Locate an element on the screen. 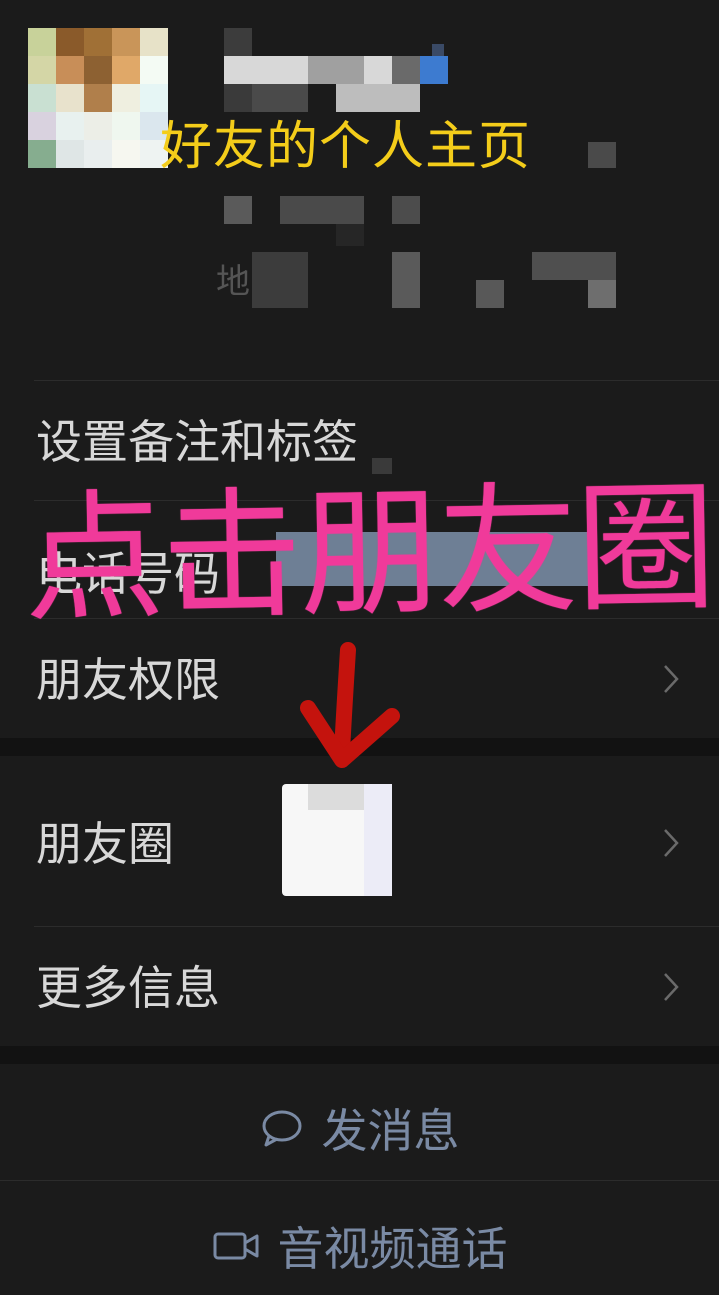  chat-bubble-icon is located at coordinates (282, 1128).